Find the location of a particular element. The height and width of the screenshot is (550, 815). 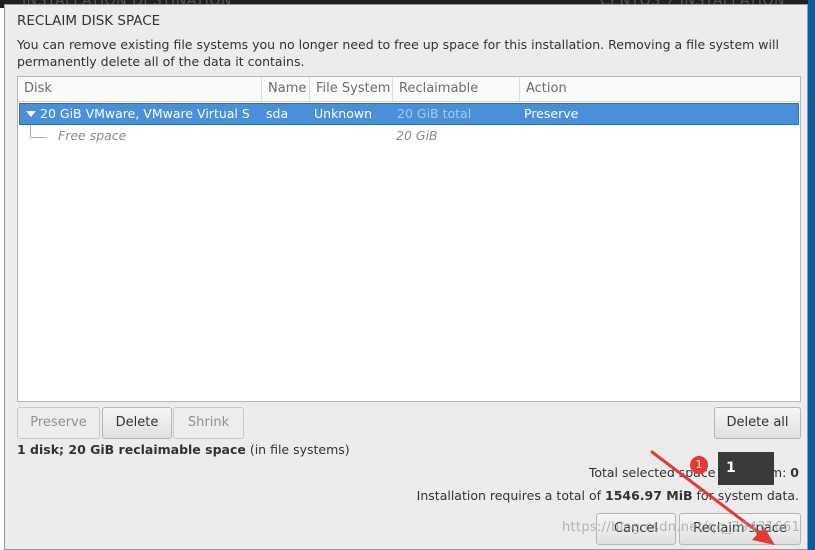

column-header-file-system: File System is located at coordinates (350, 89).